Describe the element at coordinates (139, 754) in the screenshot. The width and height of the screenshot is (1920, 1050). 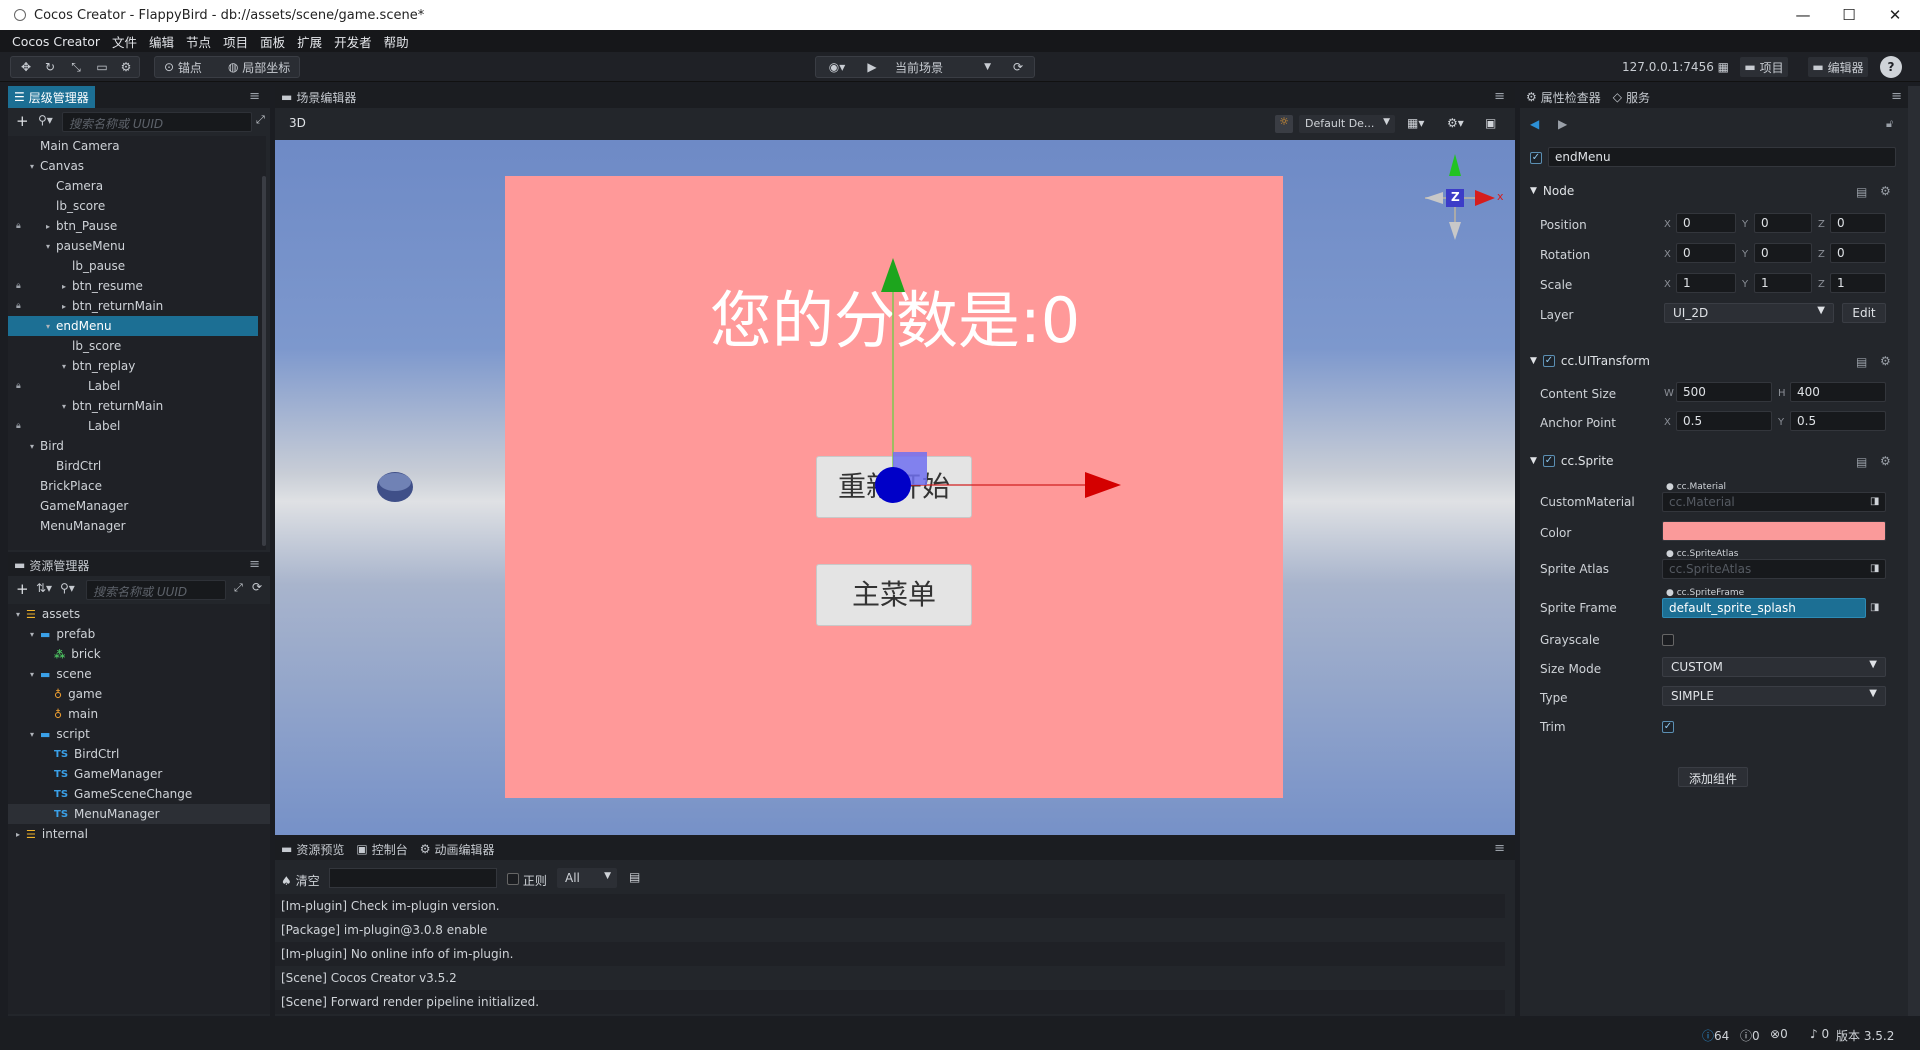
I see `asset-item: TS BirdCtrl` at that location.